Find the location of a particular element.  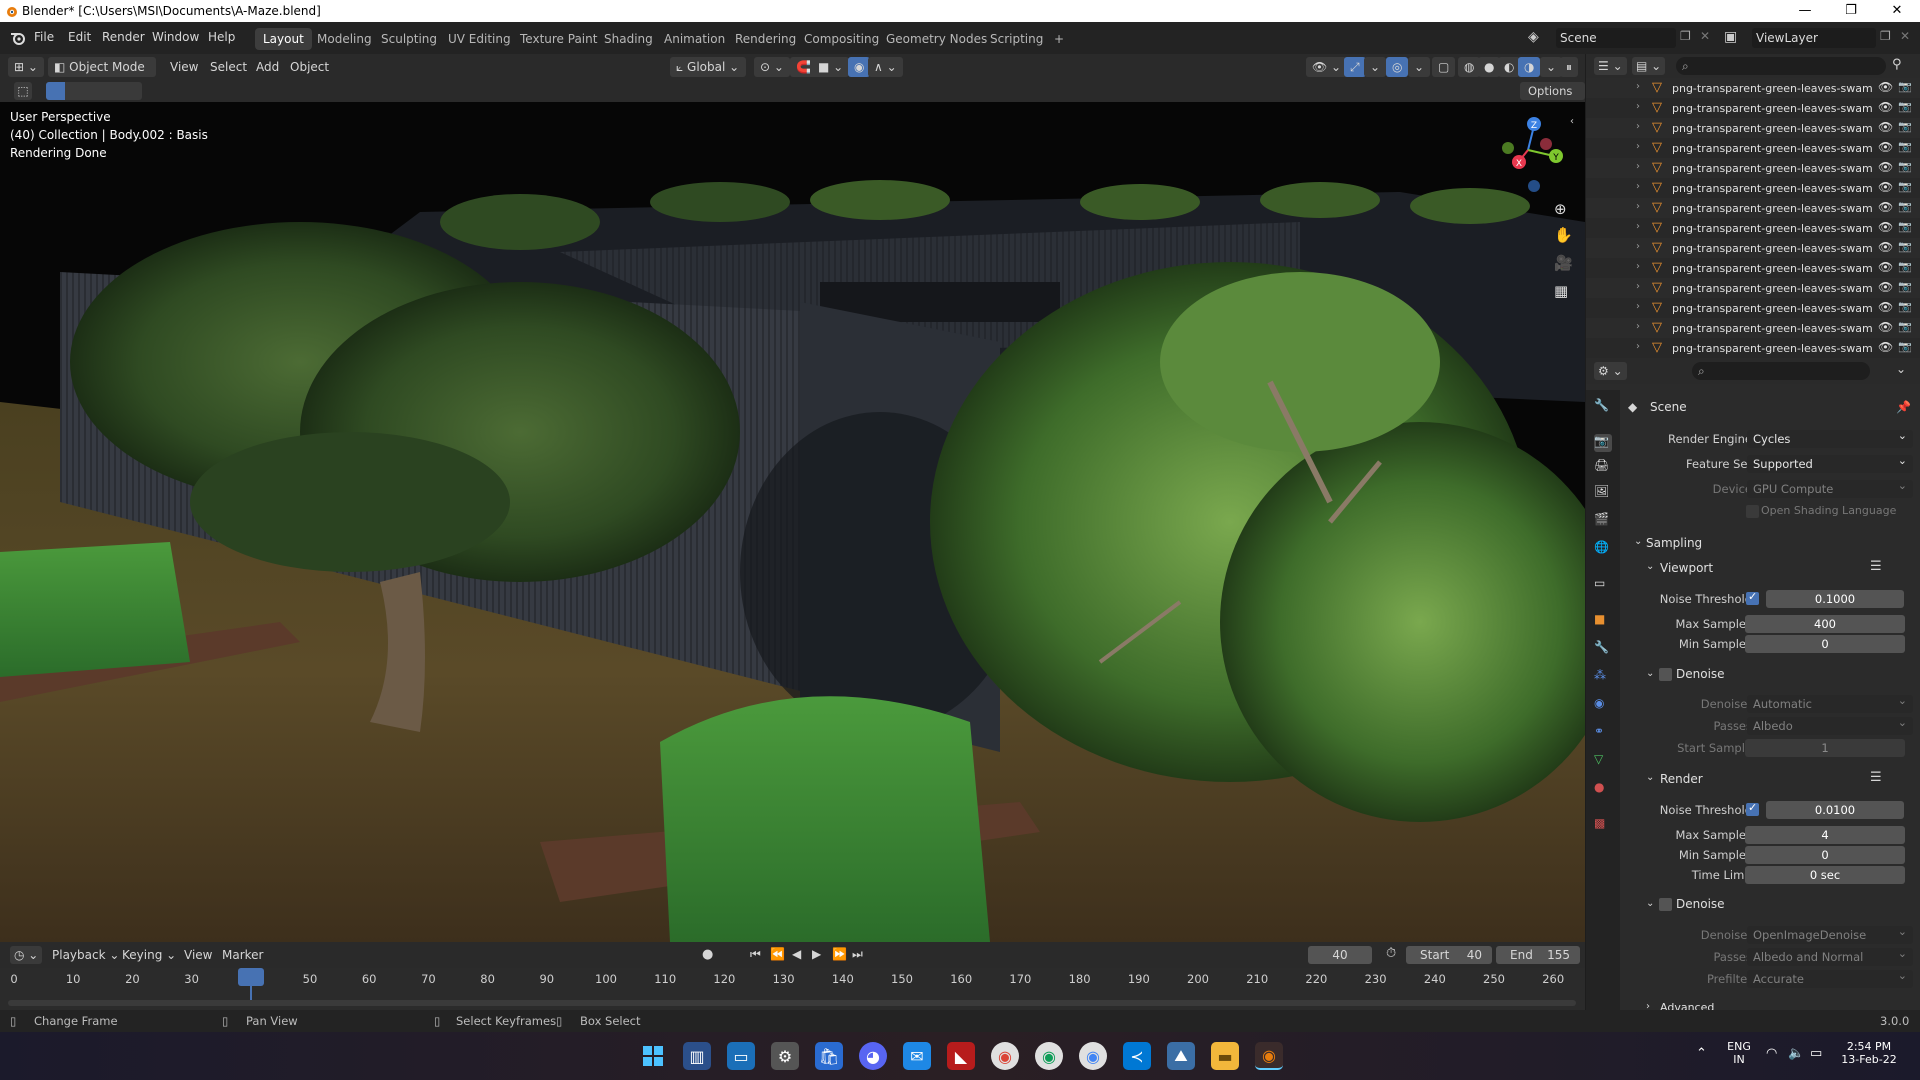

object-tab-icon: ■ is located at coordinates (1603, 621).